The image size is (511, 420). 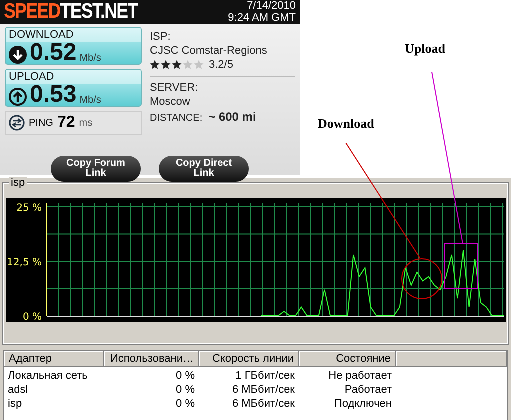 What do you see at coordinates (204, 169) in the screenshot?
I see `copy-link-button: Copy Direct Link` at bounding box center [204, 169].